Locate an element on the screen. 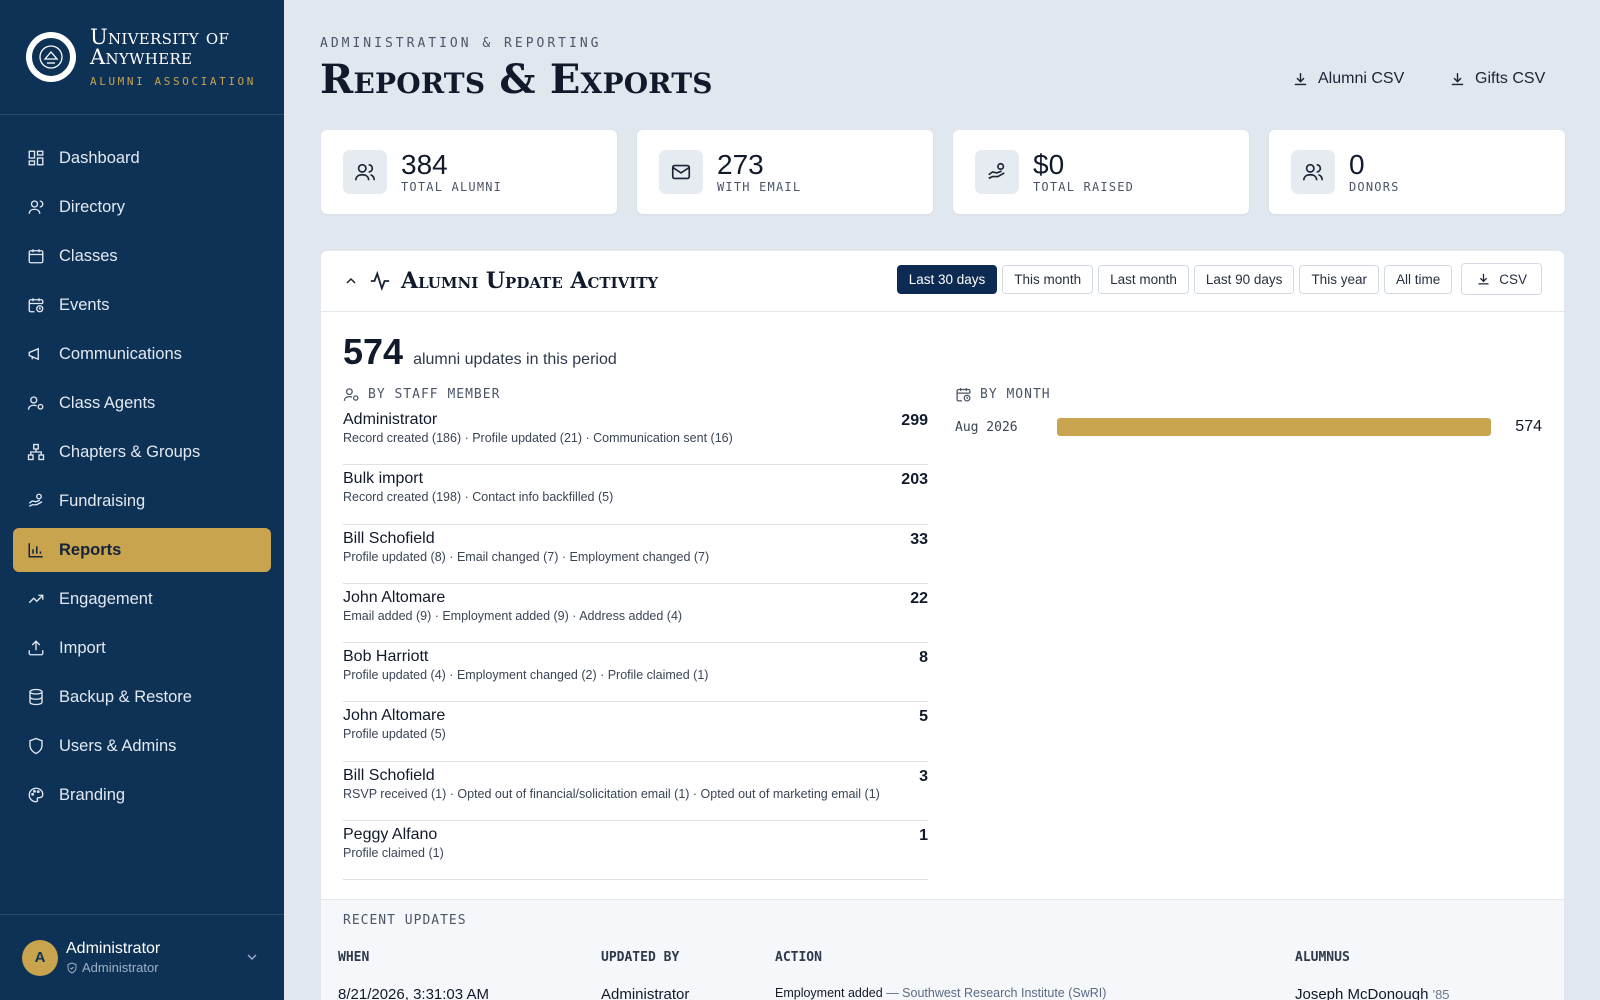  by-staff-label: By Staff Member is located at coordinates (434, 394).